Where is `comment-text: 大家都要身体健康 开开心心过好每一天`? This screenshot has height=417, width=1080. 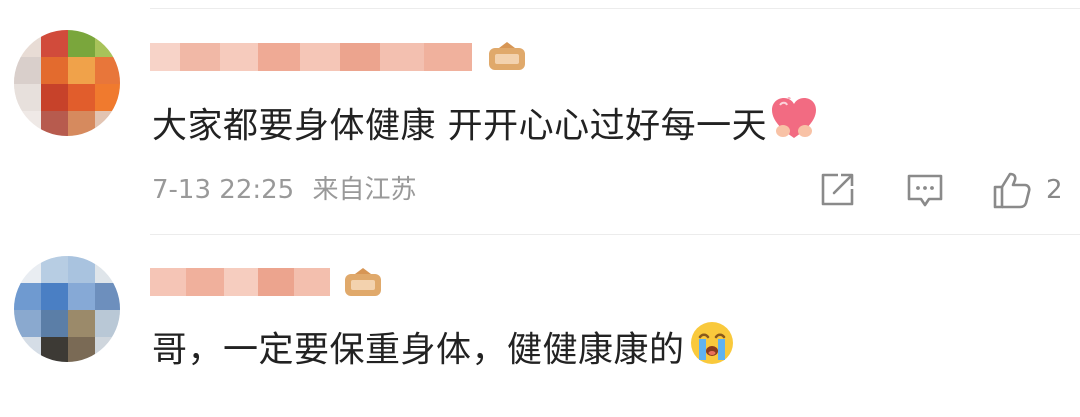
comment-text: 大家都要身体健康 开开心心过好每一天 is located at coordinates (484, 125).